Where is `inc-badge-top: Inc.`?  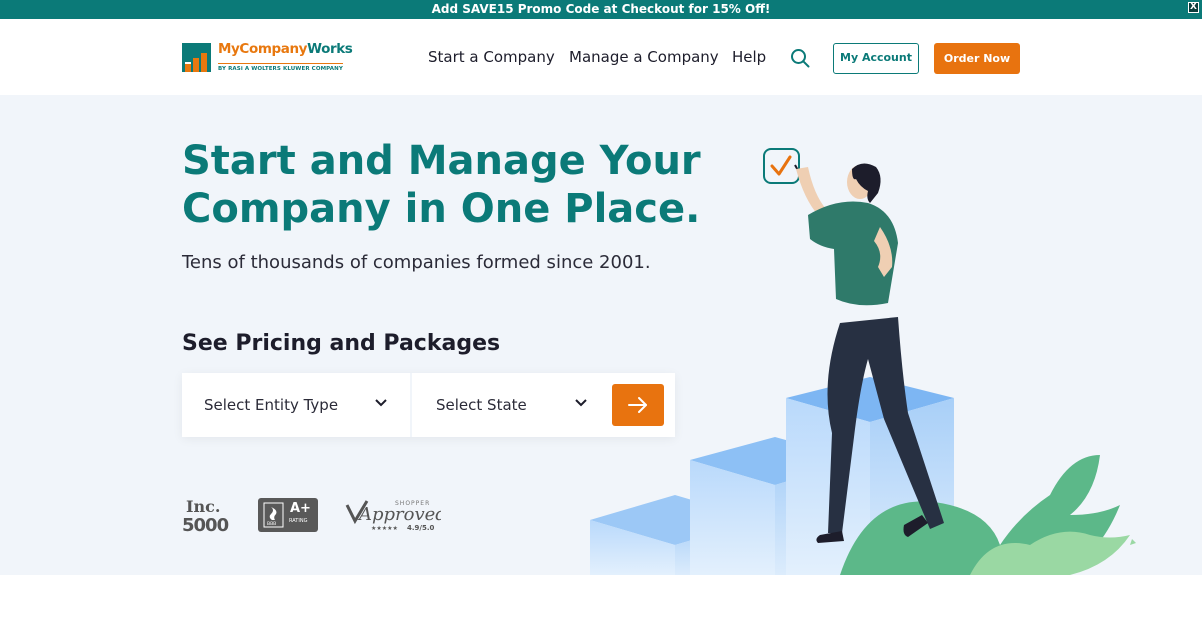
inc-badge-top: Inc. is located at coordinates (203, 506).